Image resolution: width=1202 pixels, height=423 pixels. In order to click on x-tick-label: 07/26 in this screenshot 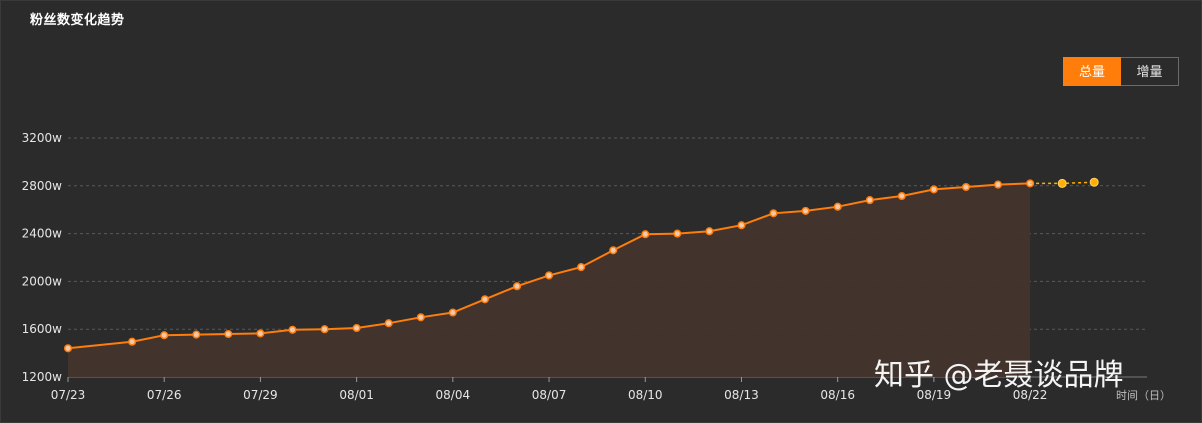, I will do `click(164, 395)`.